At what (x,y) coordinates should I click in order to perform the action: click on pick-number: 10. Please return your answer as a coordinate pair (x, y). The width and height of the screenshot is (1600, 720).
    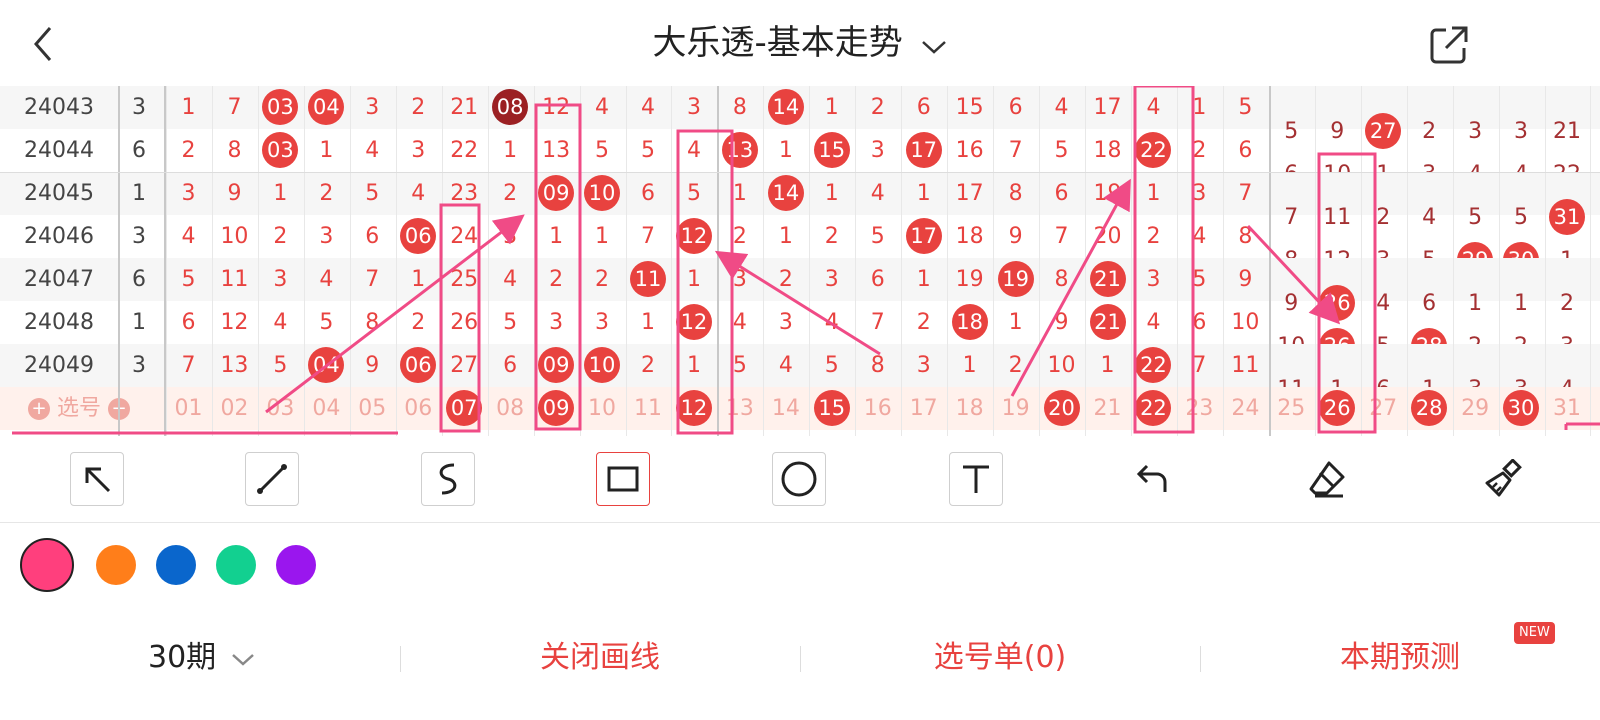
    Looking at the image, I should click on (602, 408).